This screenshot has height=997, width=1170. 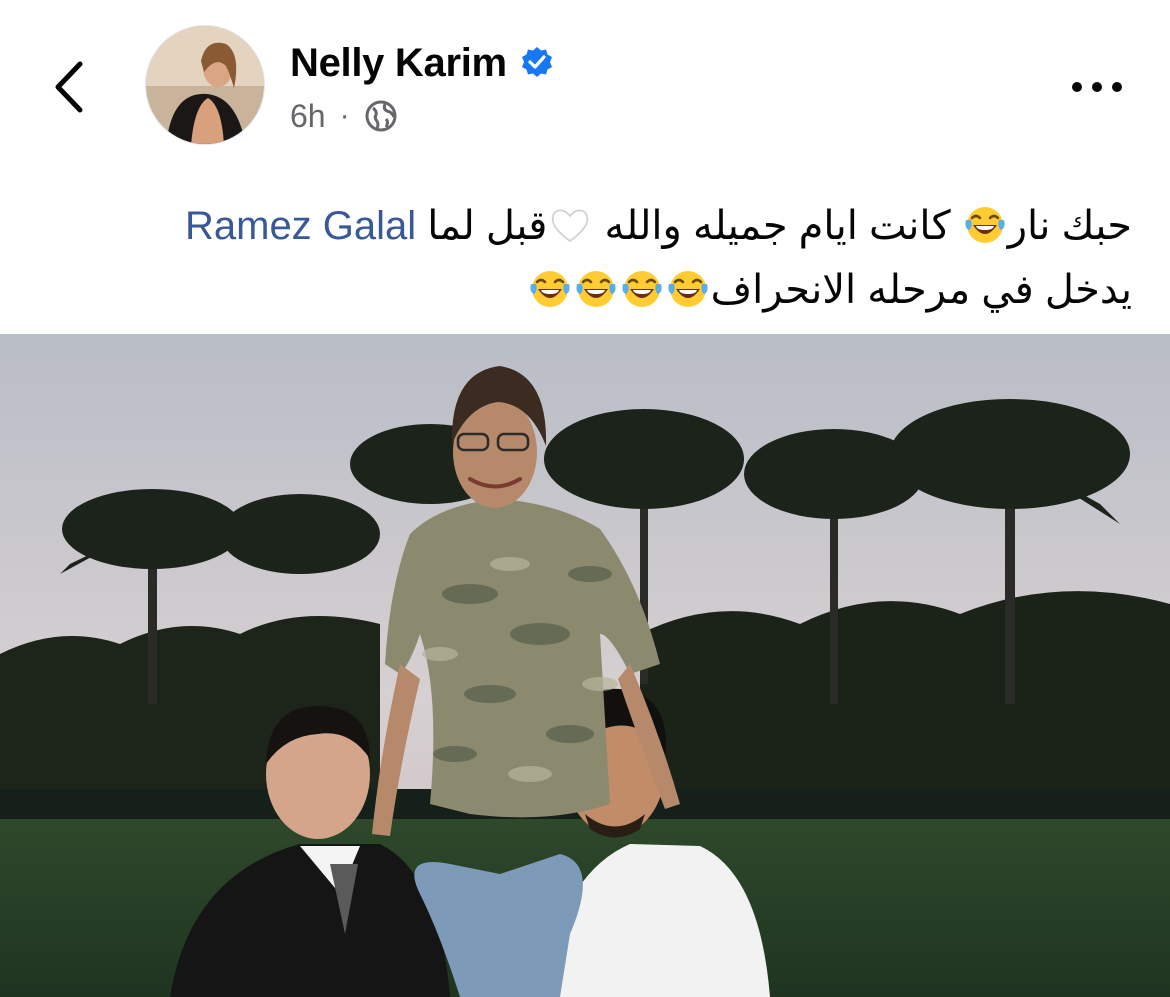 I want to click on globe-icon, so click(x=381, y=116).